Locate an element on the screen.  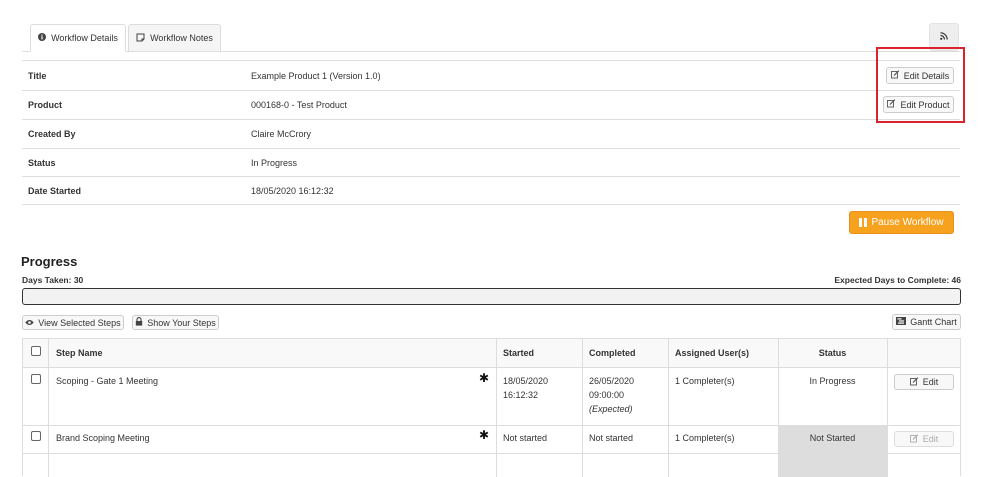
gantt-chart-label: Gantt Chart is located at coordinates (933, 322).